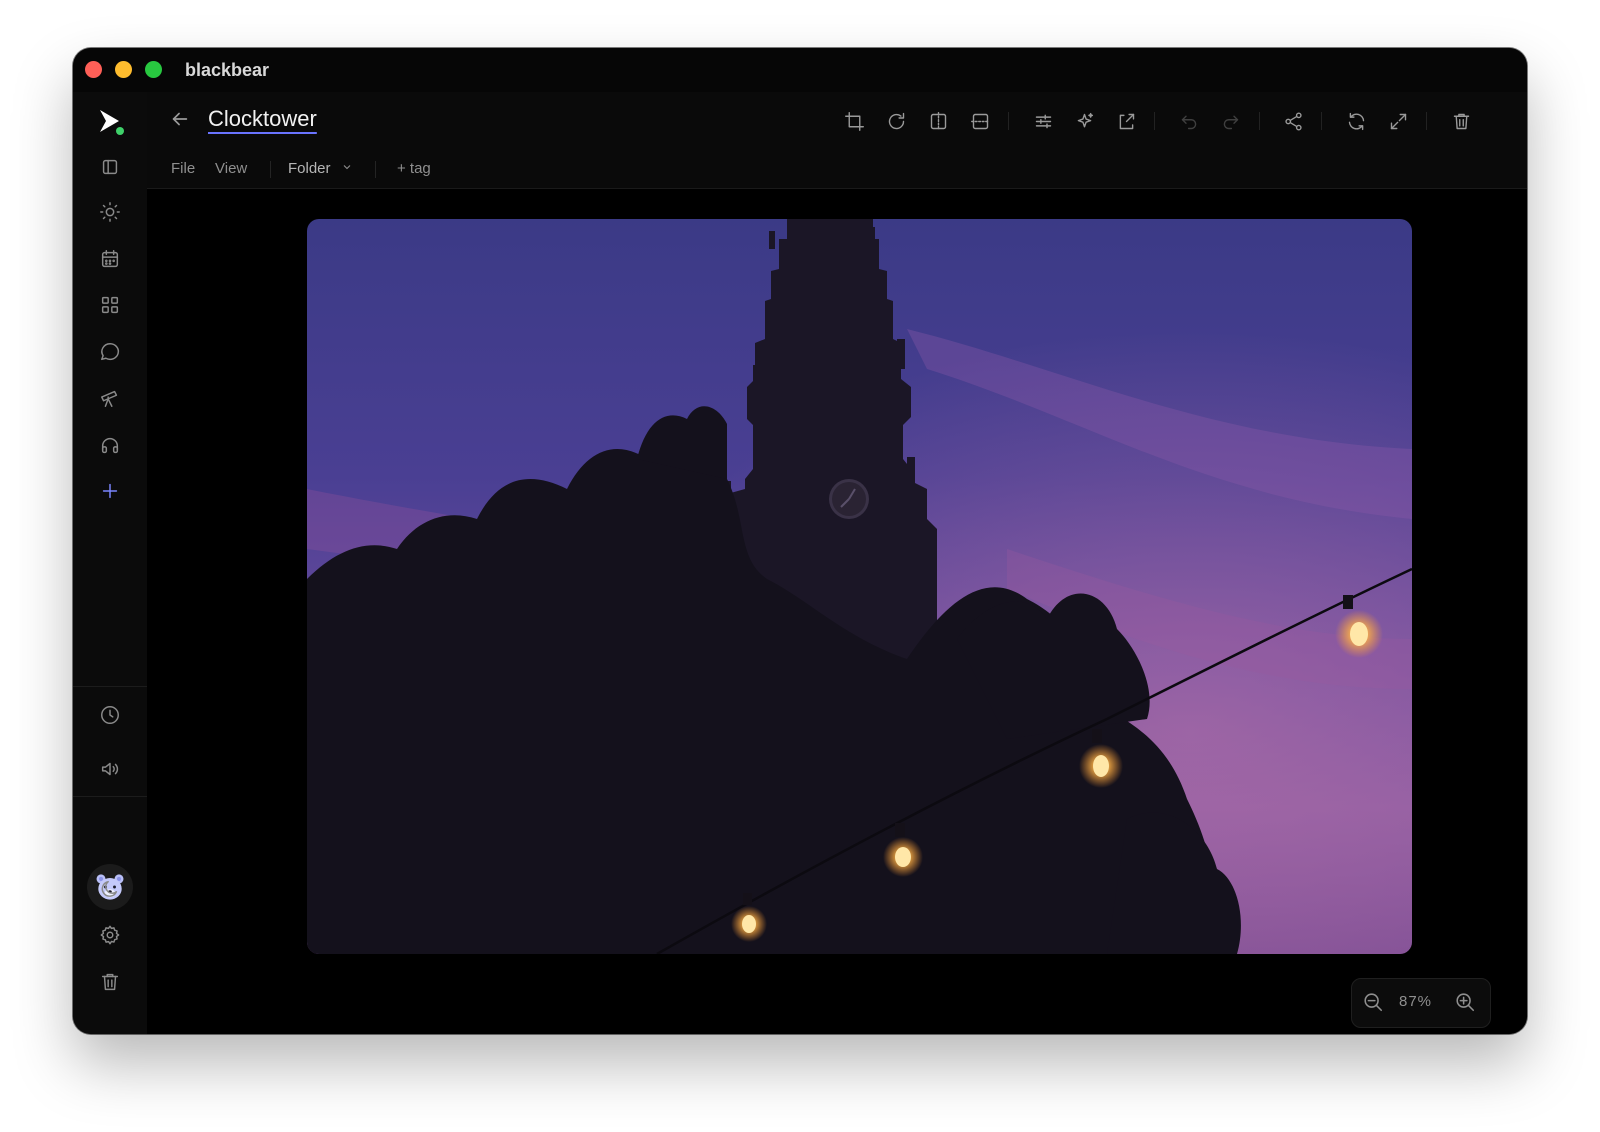 The height and width of the screenshot is (1132, 1600). I want to click on calendar-icon, so click(110, 259).